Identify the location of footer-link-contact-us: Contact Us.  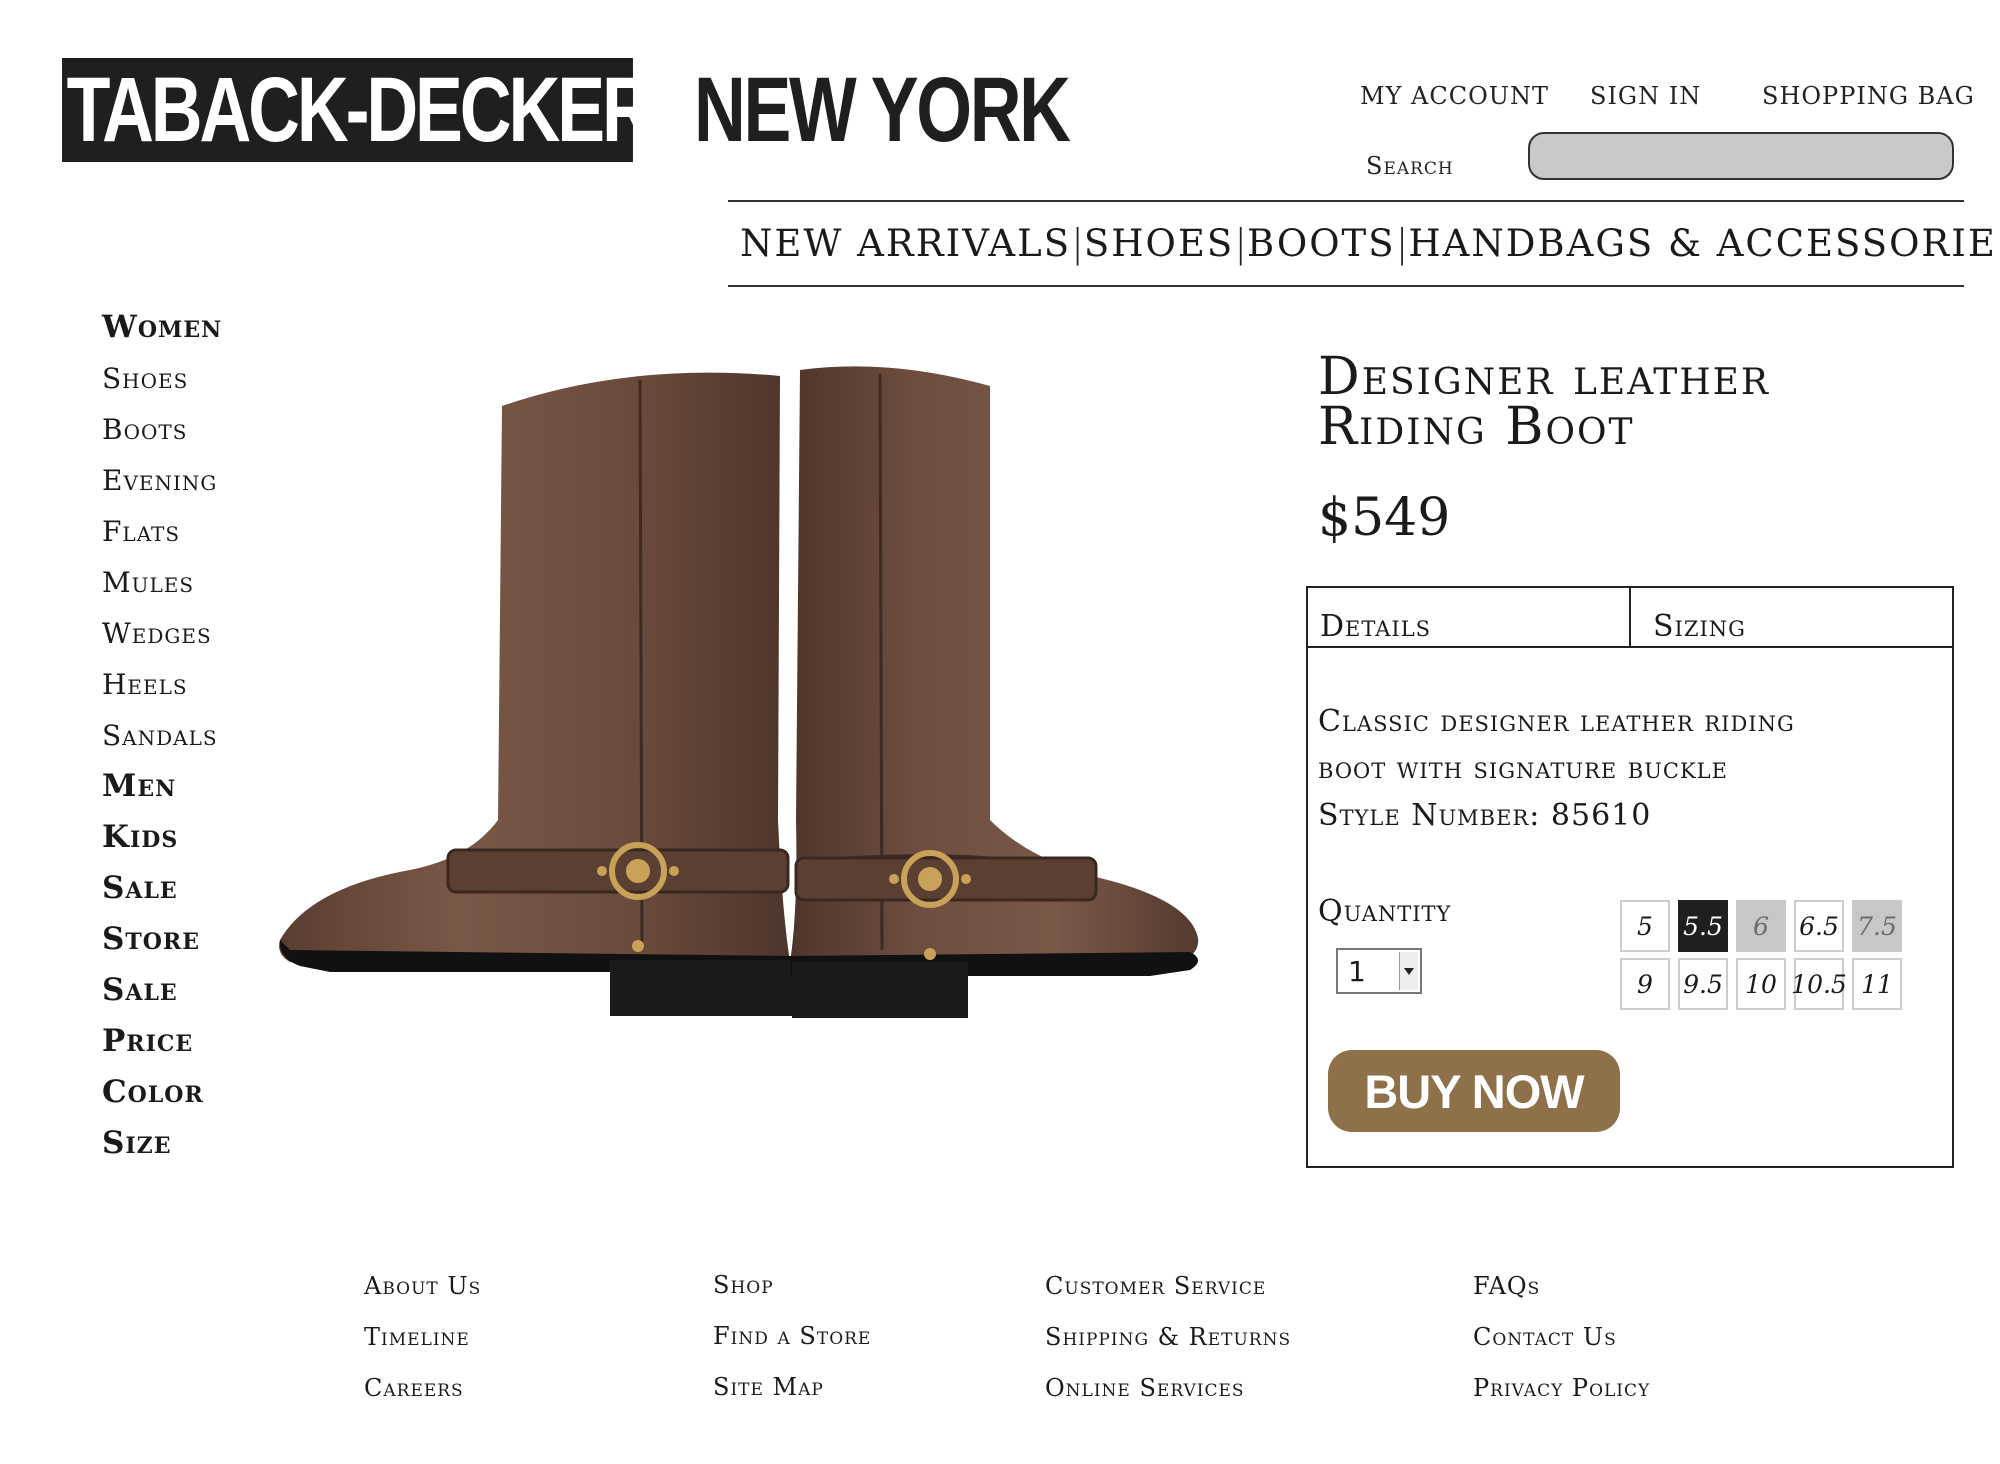
(1561, 1344).